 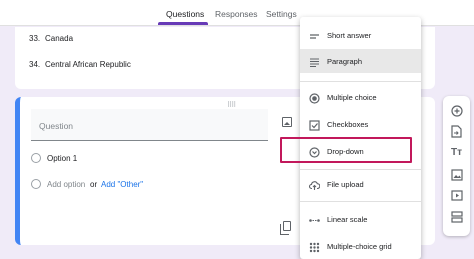 I want to click on active-tab-indicator, so click(x=183, y=23).